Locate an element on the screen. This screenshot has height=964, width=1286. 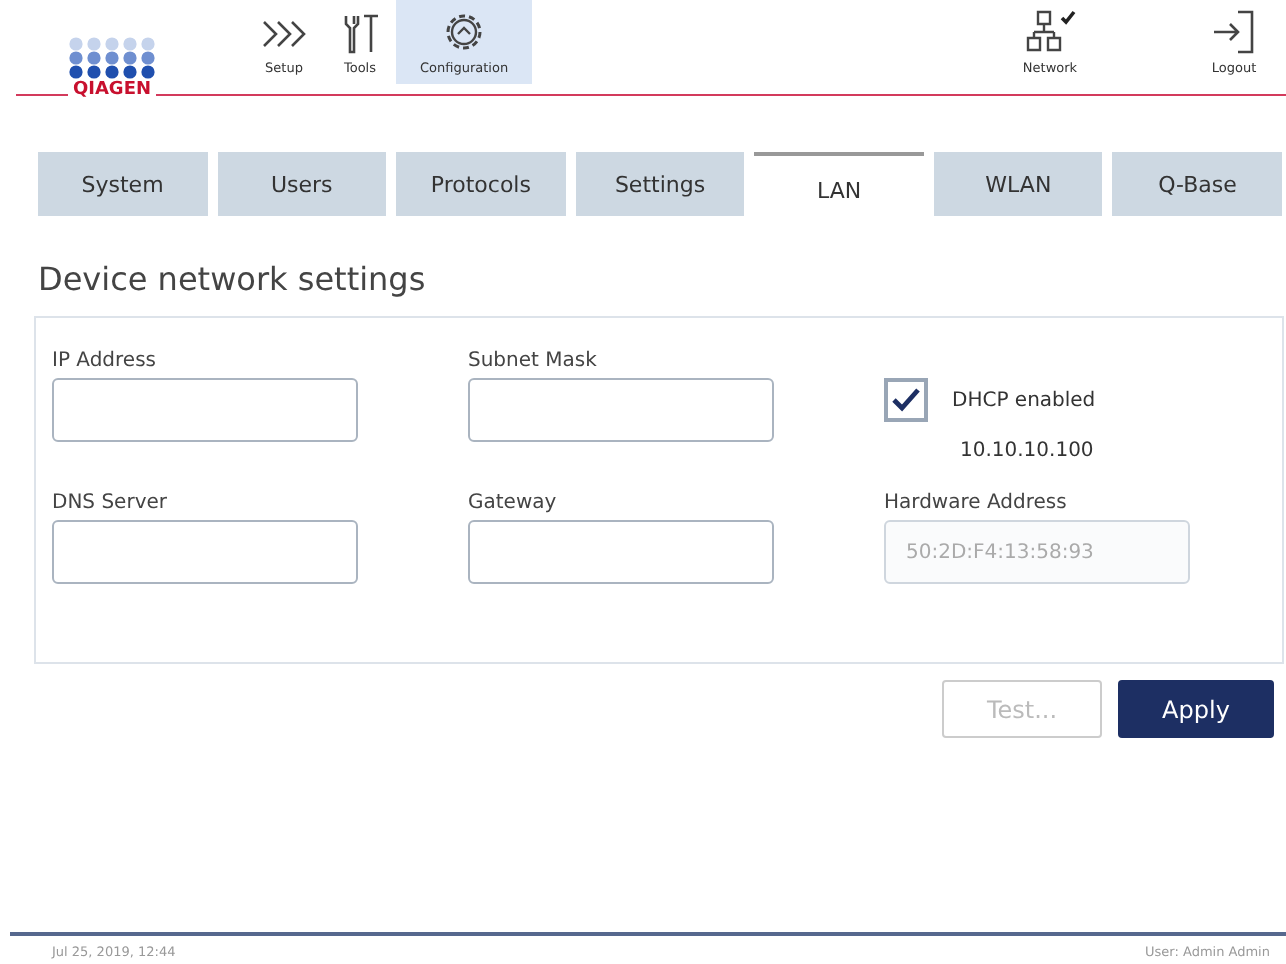
tab: Protocols is located at coordinates (481, 184).